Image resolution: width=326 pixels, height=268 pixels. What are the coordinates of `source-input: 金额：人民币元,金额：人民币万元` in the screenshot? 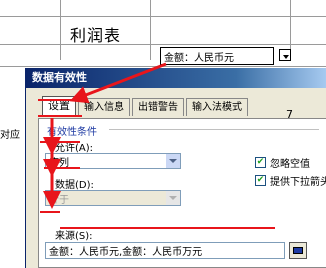 It's located at (165, 250).